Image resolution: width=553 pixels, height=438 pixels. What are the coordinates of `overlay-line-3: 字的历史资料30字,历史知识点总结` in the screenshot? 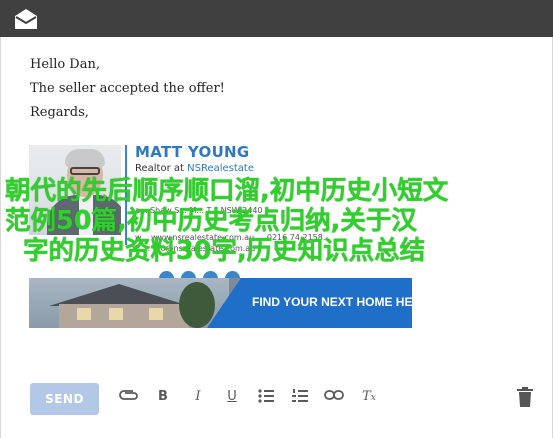 It's located at (224, 251).